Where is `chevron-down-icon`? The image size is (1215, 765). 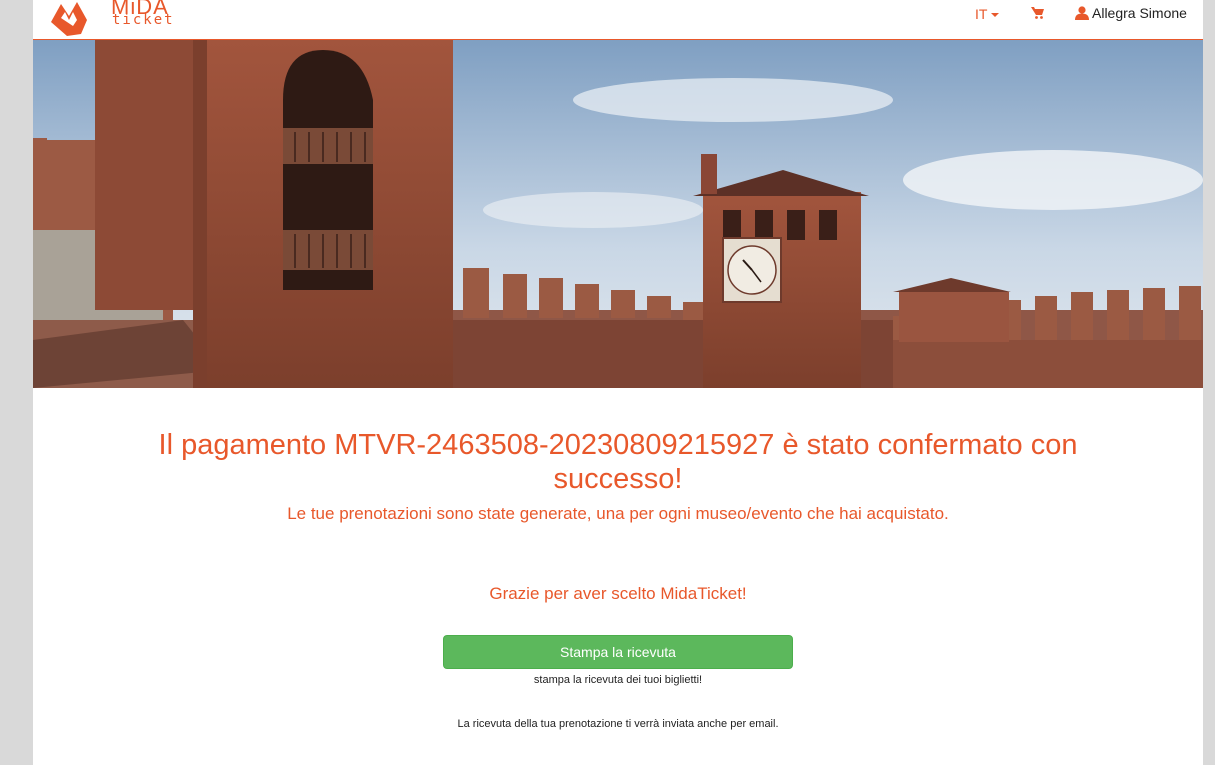 chevron-down-icon is located at coordinates (995, 15).